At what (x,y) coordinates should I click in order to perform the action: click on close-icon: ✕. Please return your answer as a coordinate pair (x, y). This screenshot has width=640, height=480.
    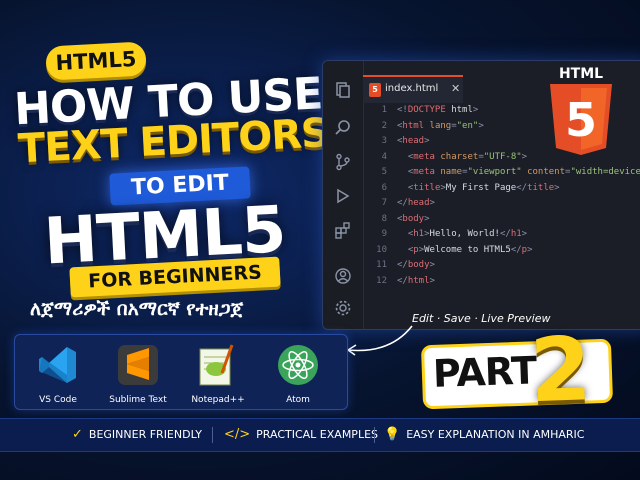
    Looking at the image, I should click on (455, 88).